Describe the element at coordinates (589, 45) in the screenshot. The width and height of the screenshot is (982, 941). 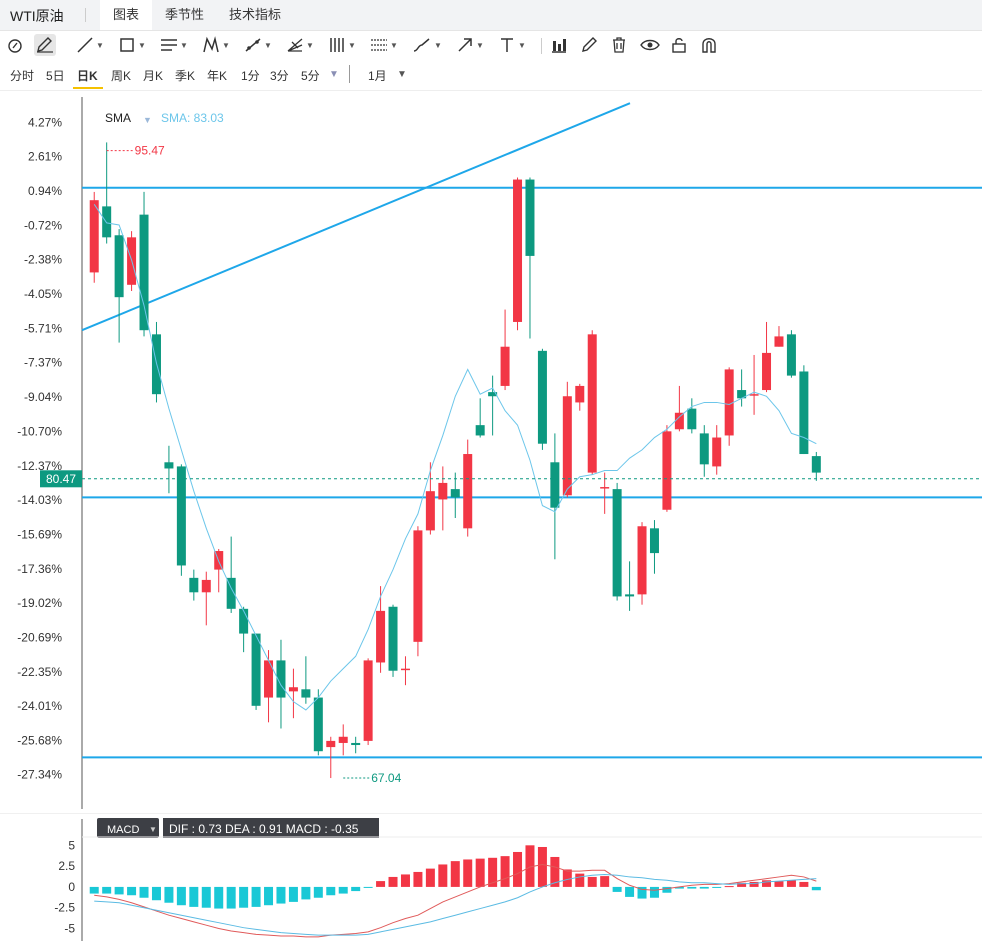
I see `edit-icon` at that location.